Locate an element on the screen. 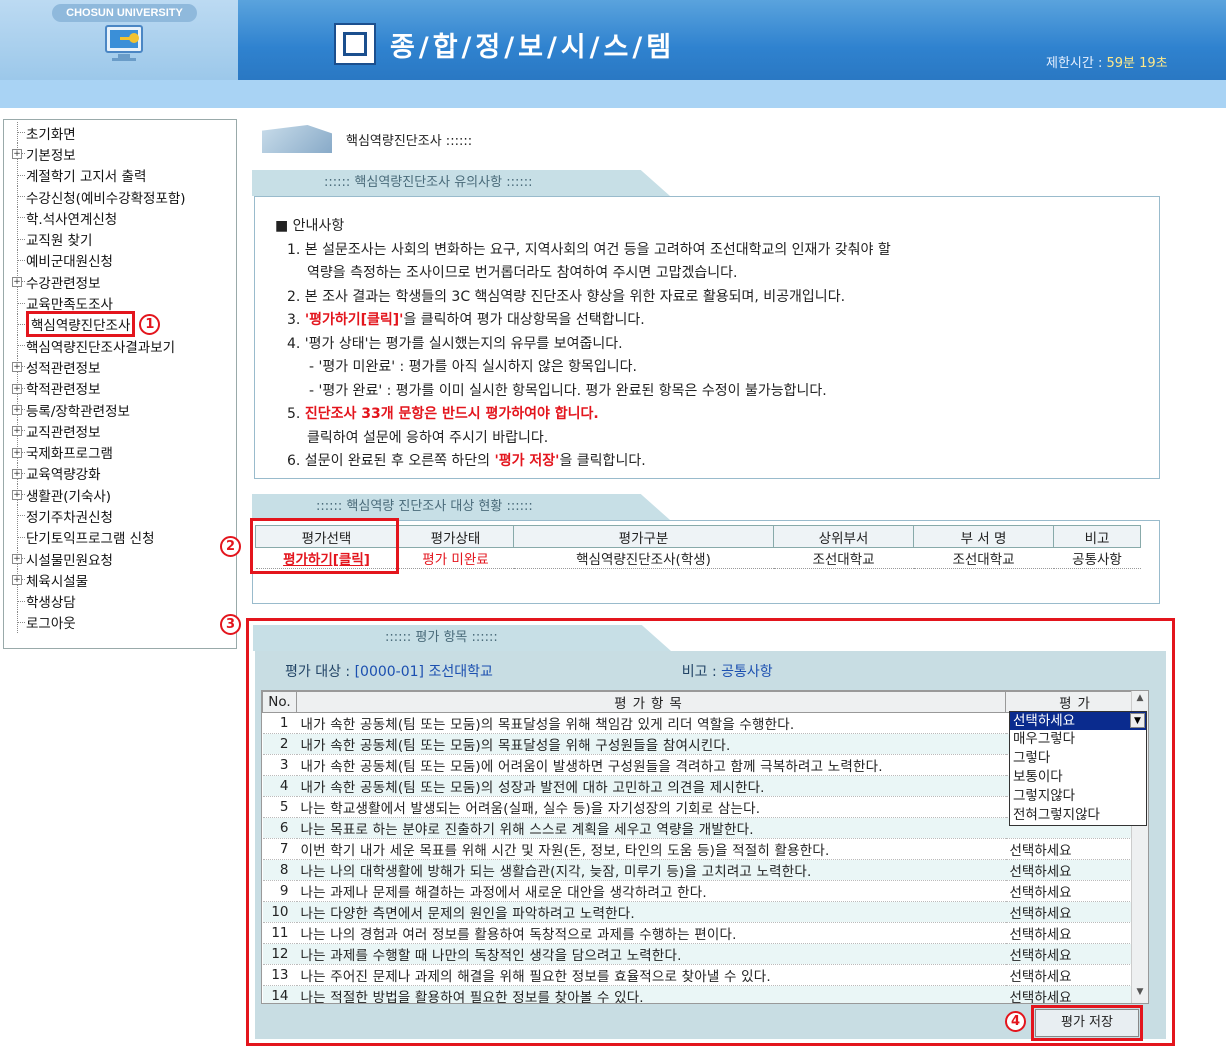 The image size is (1226, 1056). table-row: 14 나는 적절한 방법을 활용하여 필요한 정보를 찾아볼 수 있다. 선택하세요 is located at coordinates (705, 994).